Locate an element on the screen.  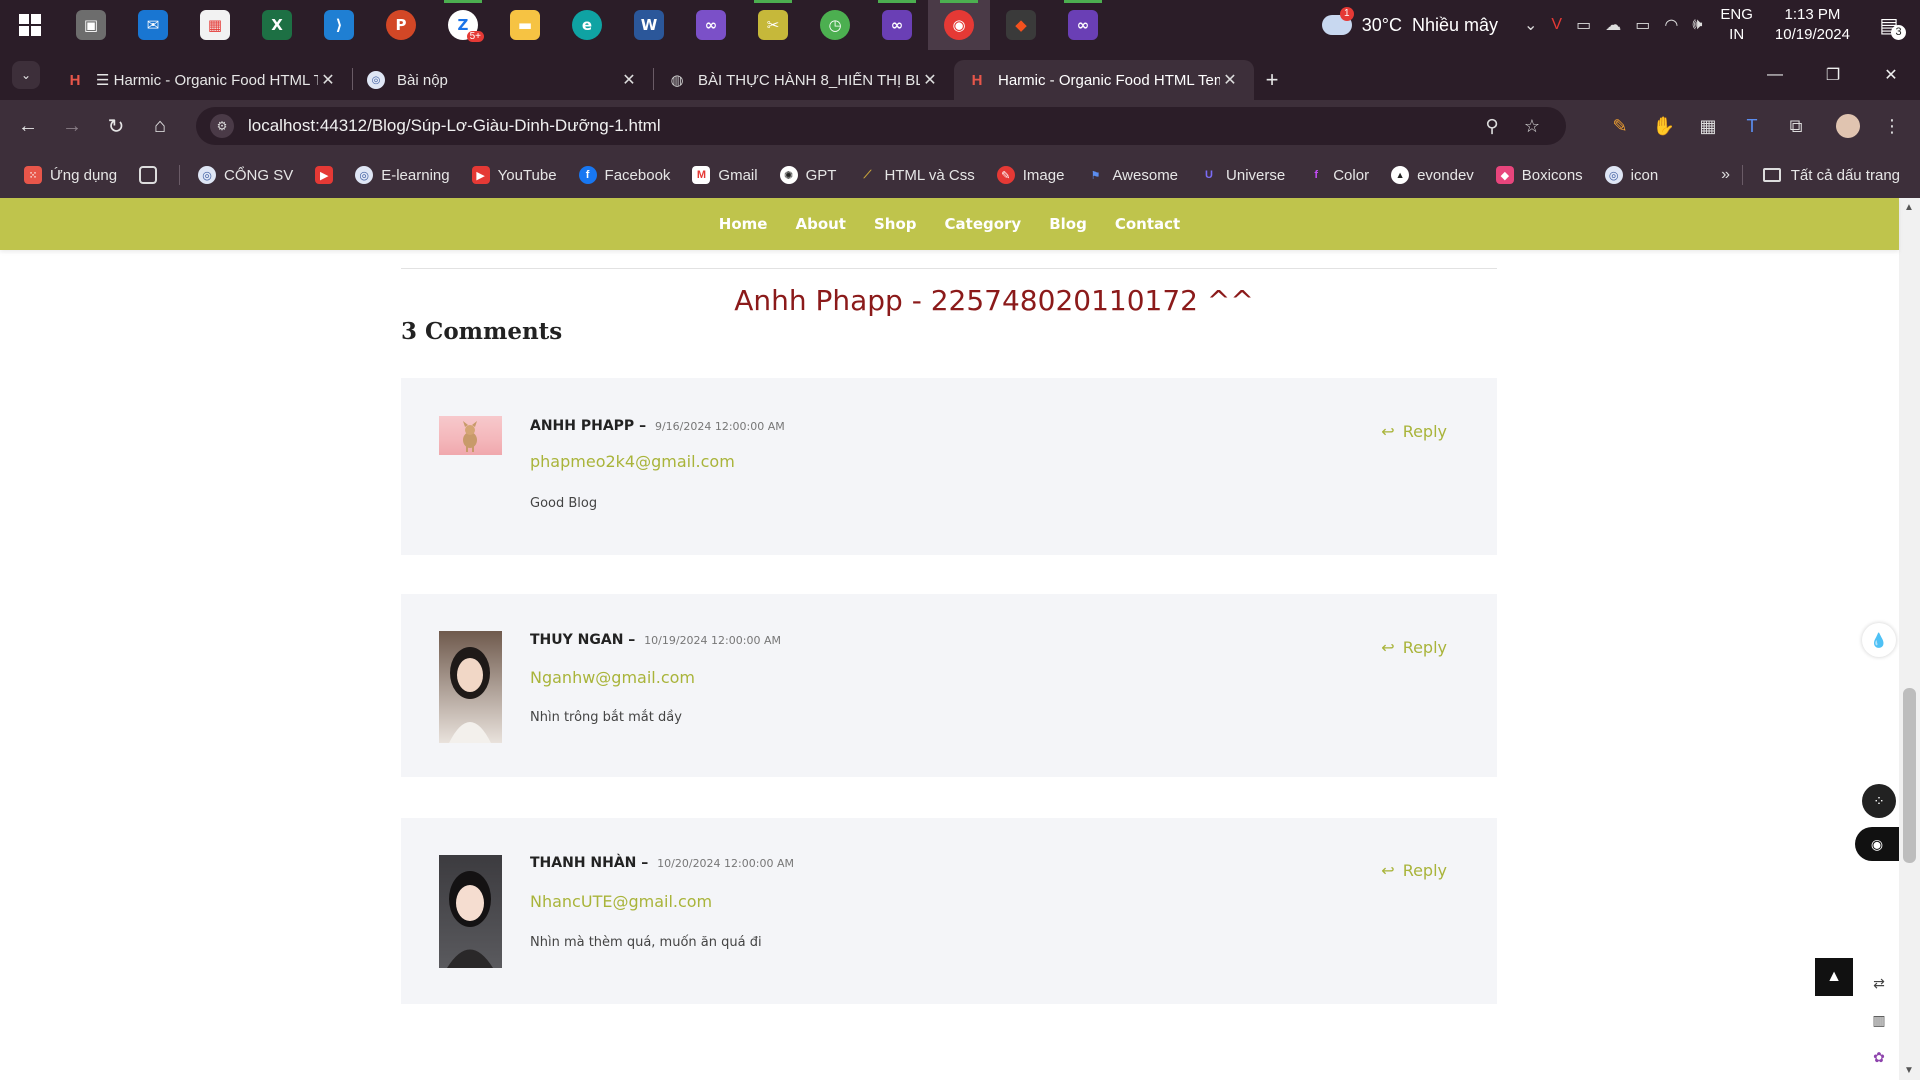
extensions-puzzle-icon: ⧉ is located at coordinates (1796, 126).